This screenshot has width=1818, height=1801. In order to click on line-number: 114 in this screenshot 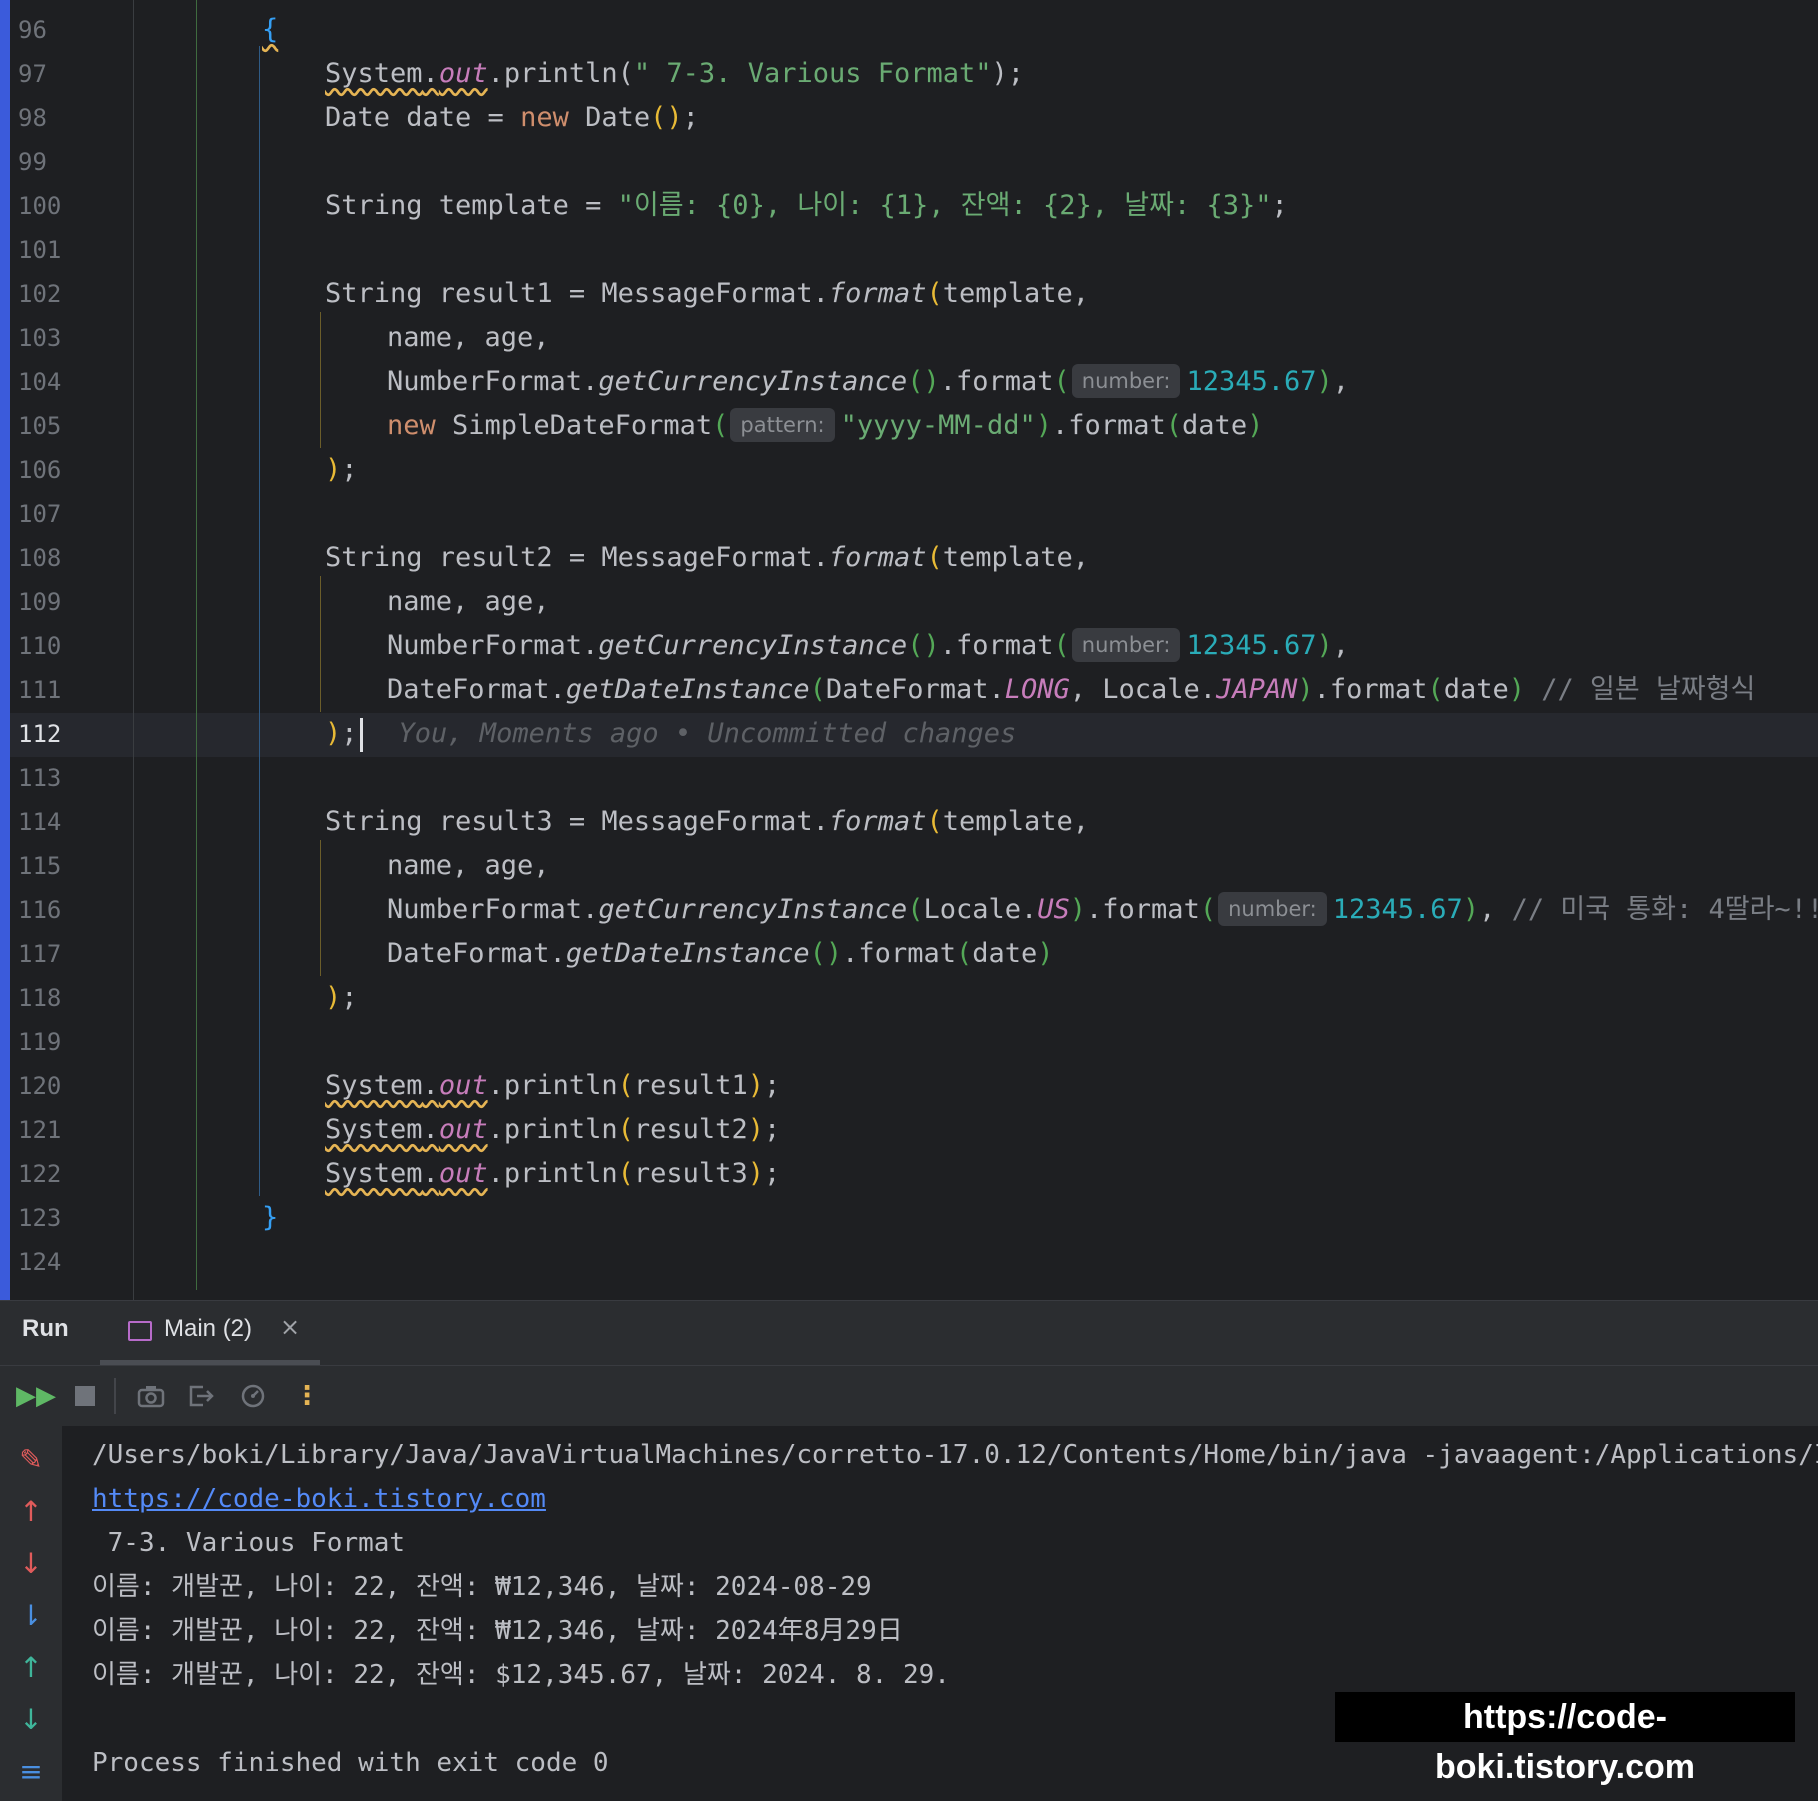, I will do `click(40, 822)`.